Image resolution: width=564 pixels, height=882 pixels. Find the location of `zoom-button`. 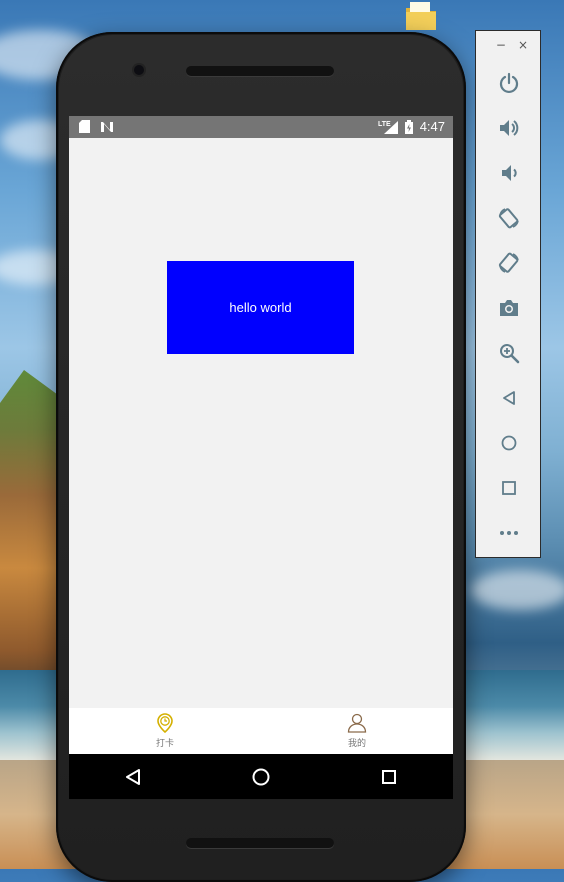

zoom-button is located at coordinates (509, 353).